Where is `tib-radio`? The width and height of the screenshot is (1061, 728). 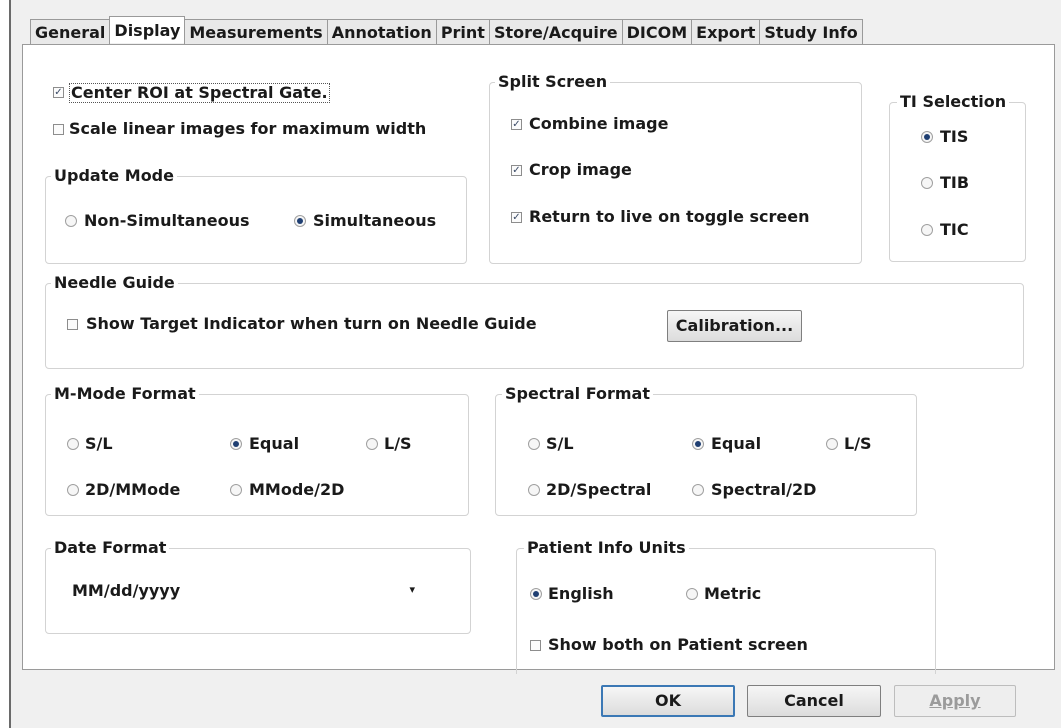
tib-radio is located at coordinates (927, 183).